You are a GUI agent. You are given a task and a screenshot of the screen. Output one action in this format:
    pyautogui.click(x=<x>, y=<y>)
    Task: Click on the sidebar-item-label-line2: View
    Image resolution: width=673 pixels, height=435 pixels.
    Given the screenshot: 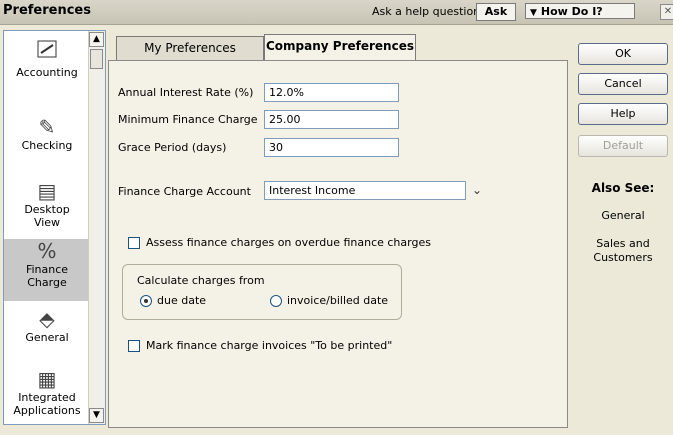 What is the action you would take?
    pyautogui.click(x=47, y=222)
    